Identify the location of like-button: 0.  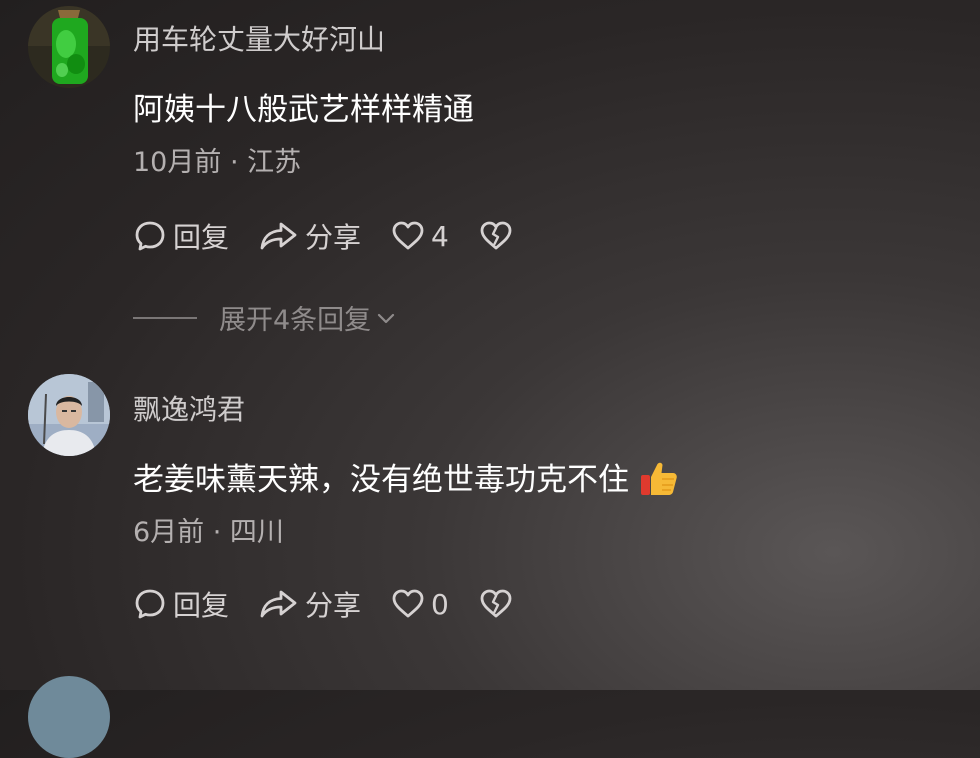
(420, 604).